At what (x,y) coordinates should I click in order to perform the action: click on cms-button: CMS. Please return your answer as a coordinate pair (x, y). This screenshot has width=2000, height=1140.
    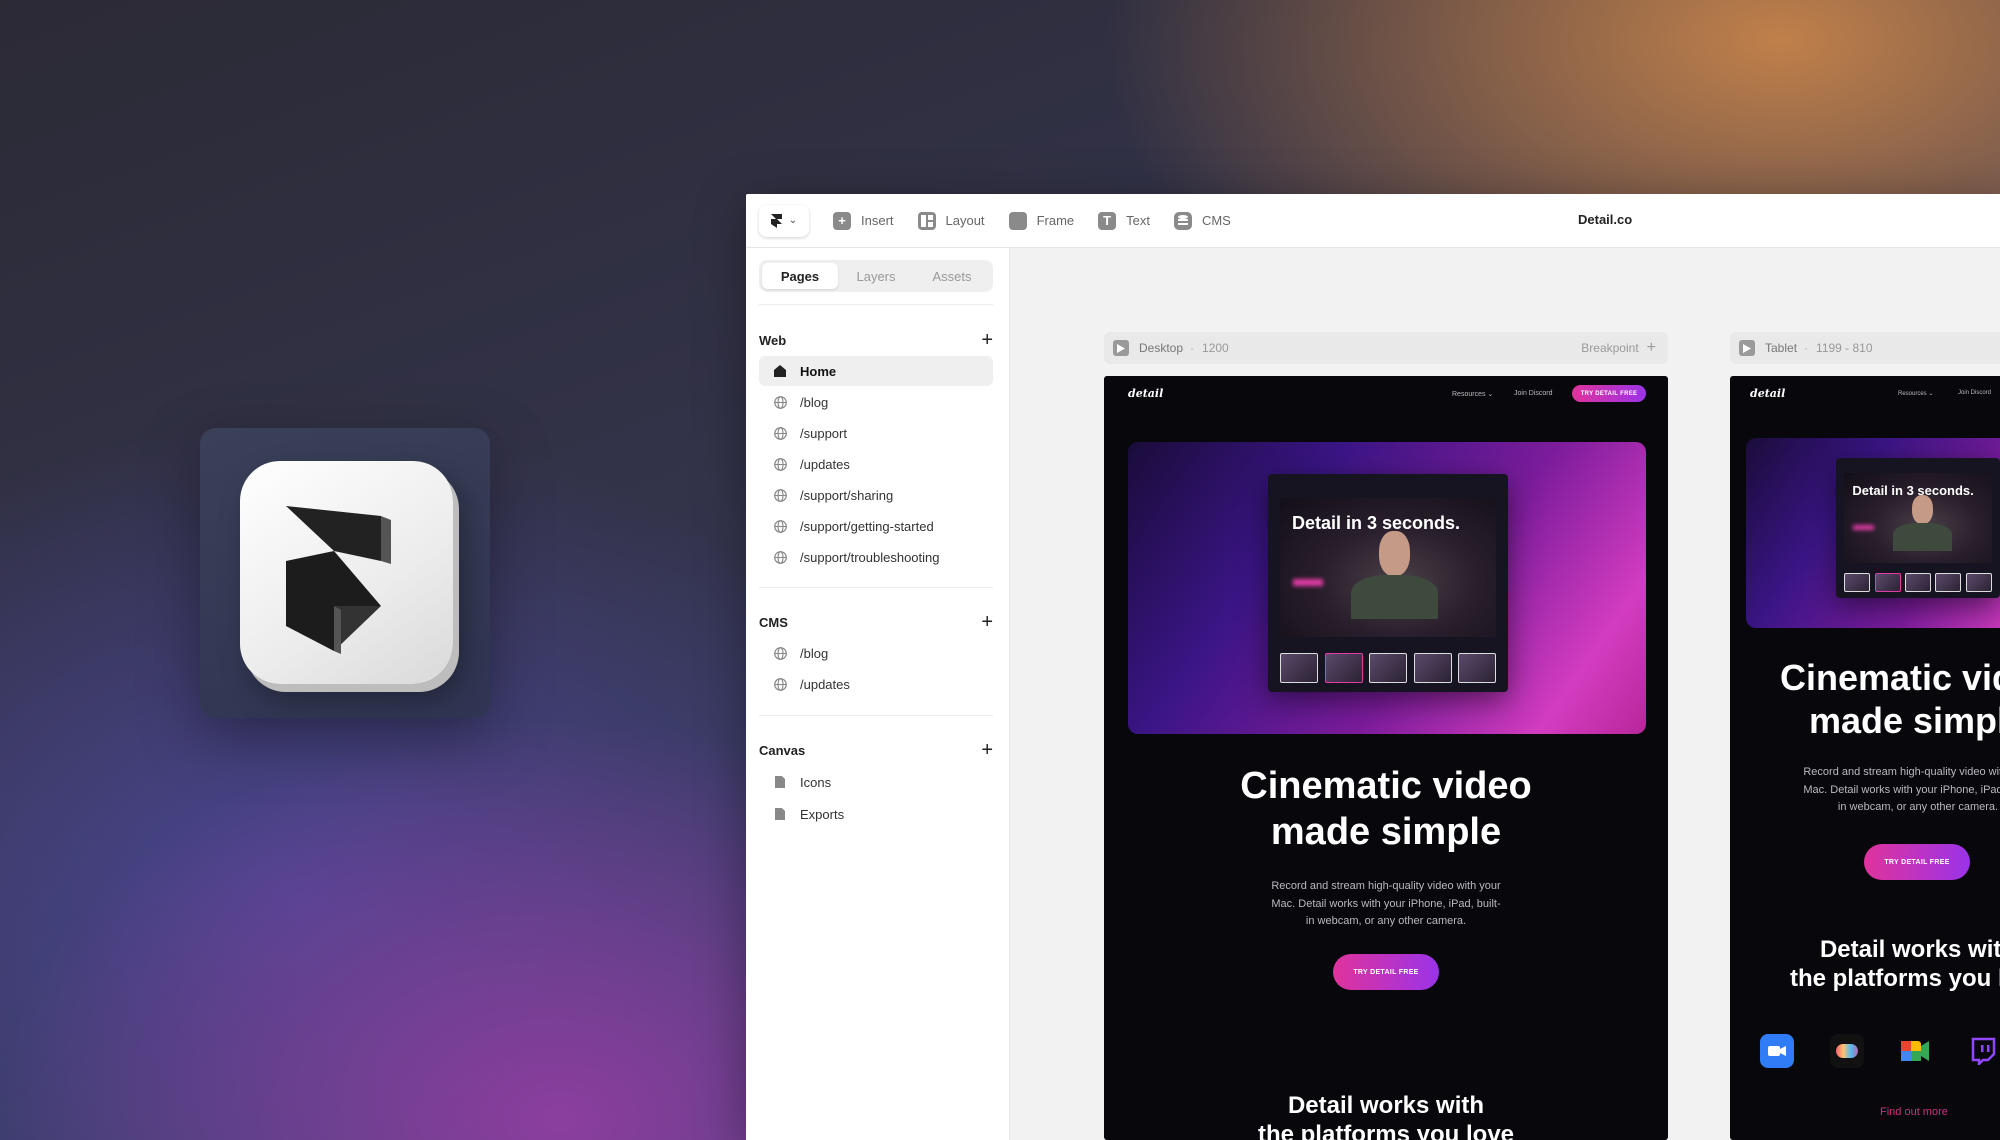
    Looking at the image, I should click on (1202, 220).